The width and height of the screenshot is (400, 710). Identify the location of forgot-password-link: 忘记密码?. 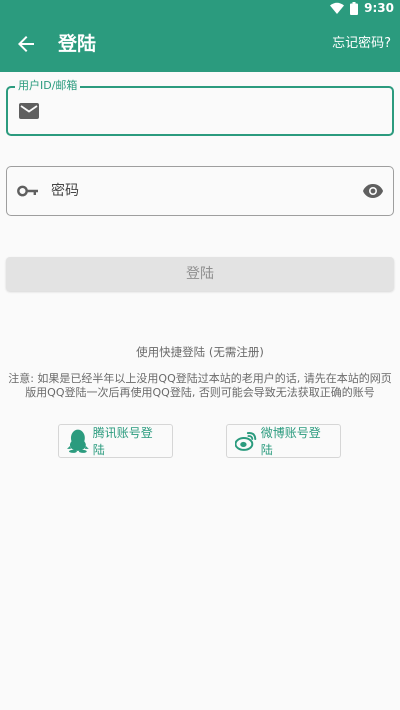
(361, 44).